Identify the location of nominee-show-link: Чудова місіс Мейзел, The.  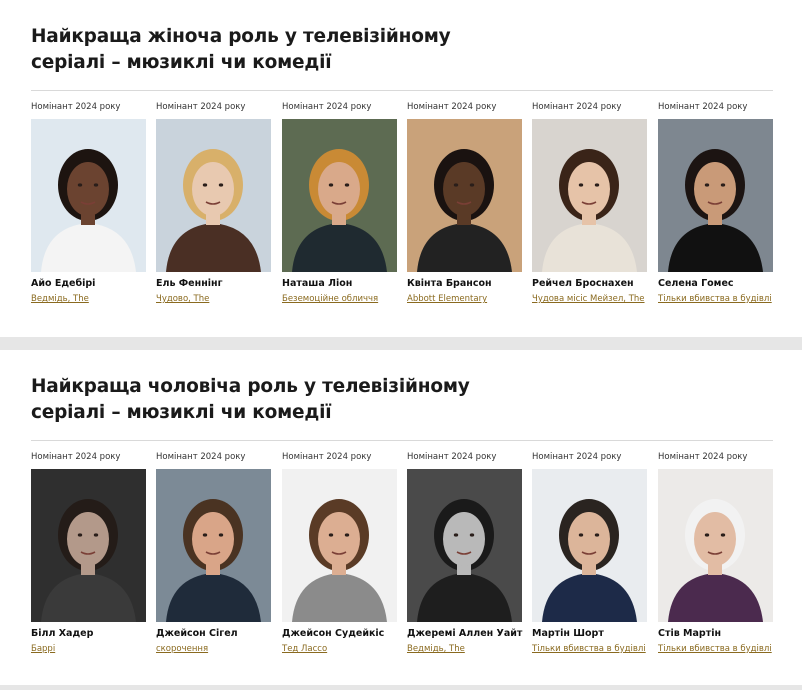
(588, 299).